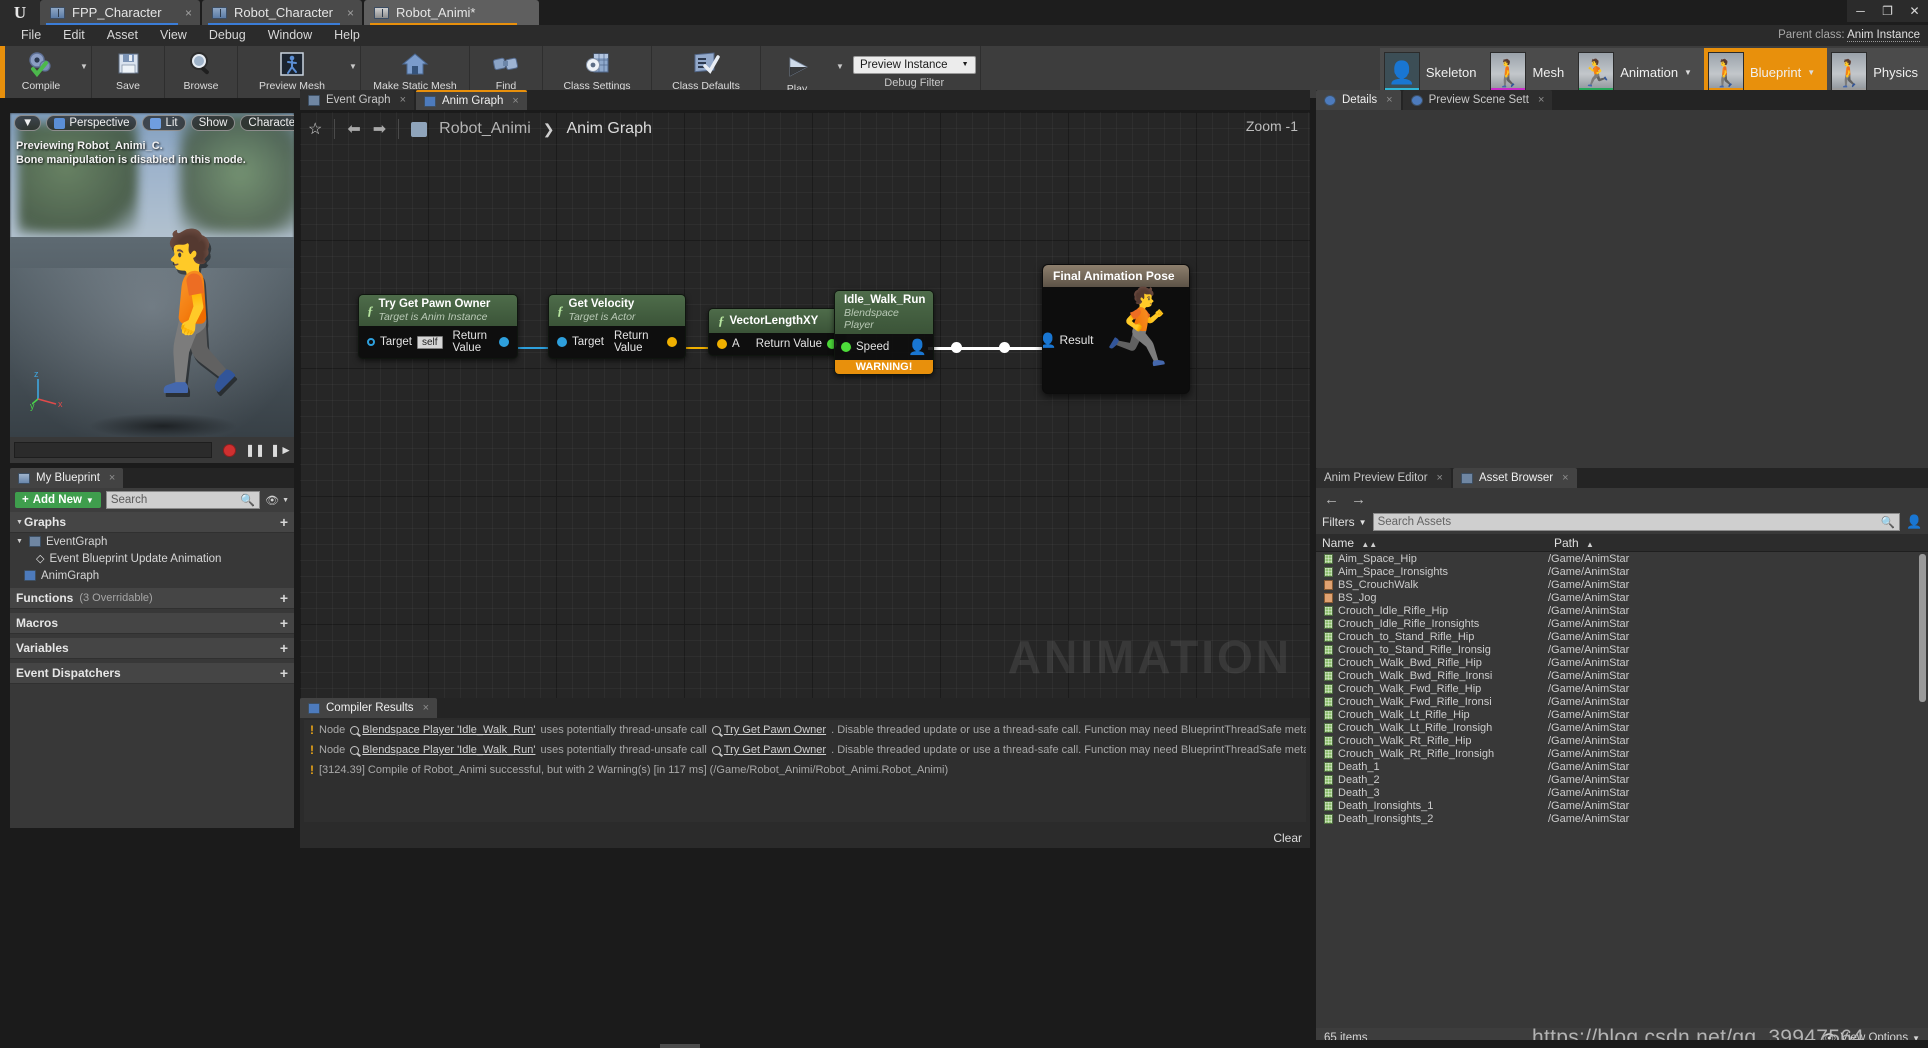 This screenshot has height=1048, width=1928. I want to click on asset-search-input: Search Assets 🔍, so click(1636, 522).